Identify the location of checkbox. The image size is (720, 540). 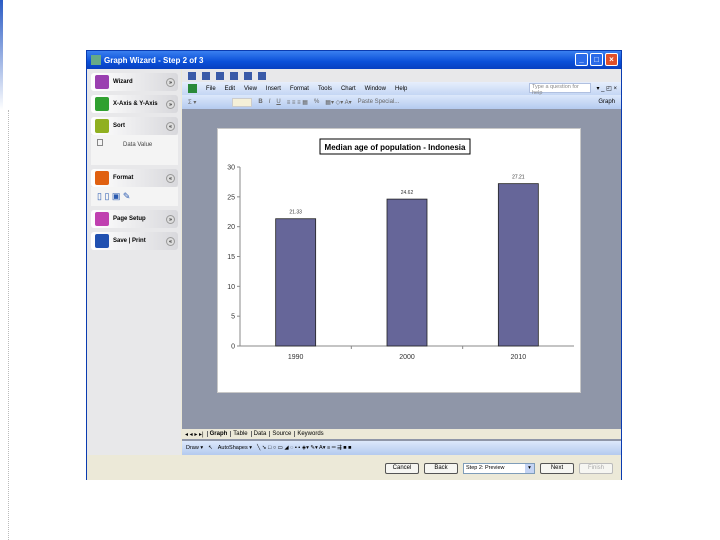
(100, 142).